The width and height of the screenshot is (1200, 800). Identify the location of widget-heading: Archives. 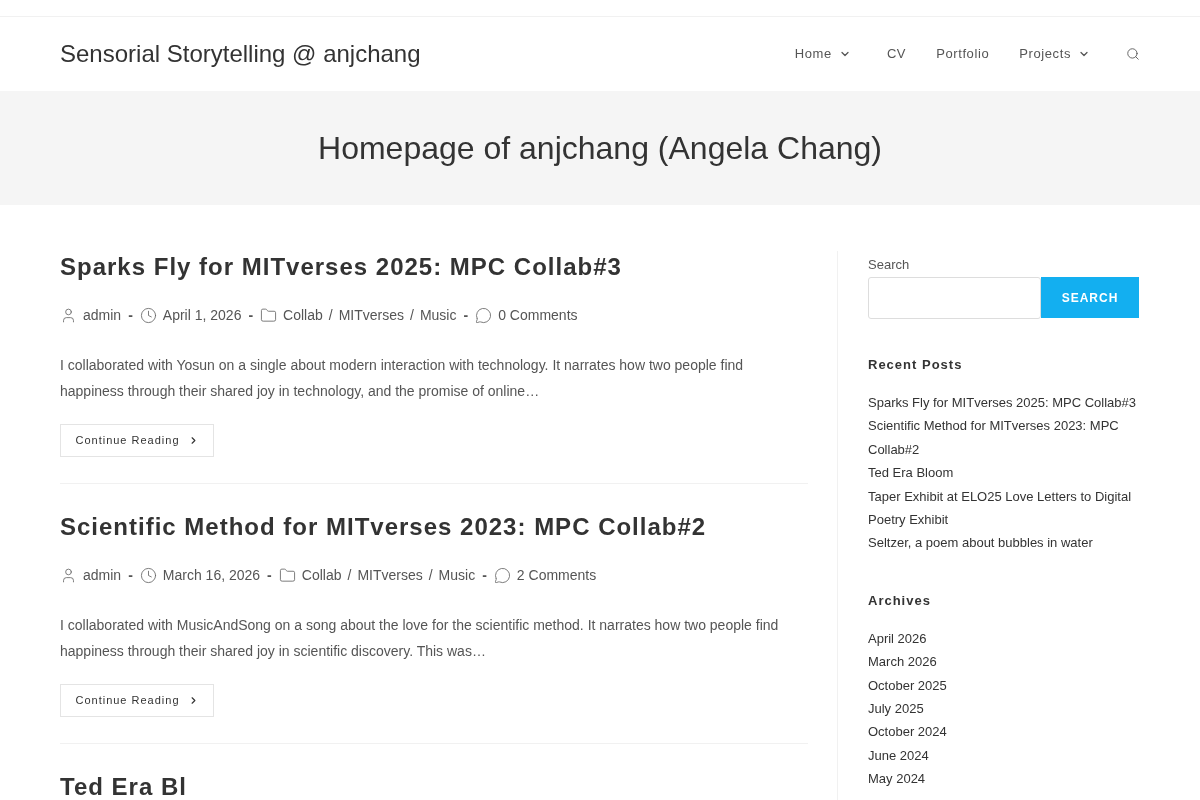
(900, 600).